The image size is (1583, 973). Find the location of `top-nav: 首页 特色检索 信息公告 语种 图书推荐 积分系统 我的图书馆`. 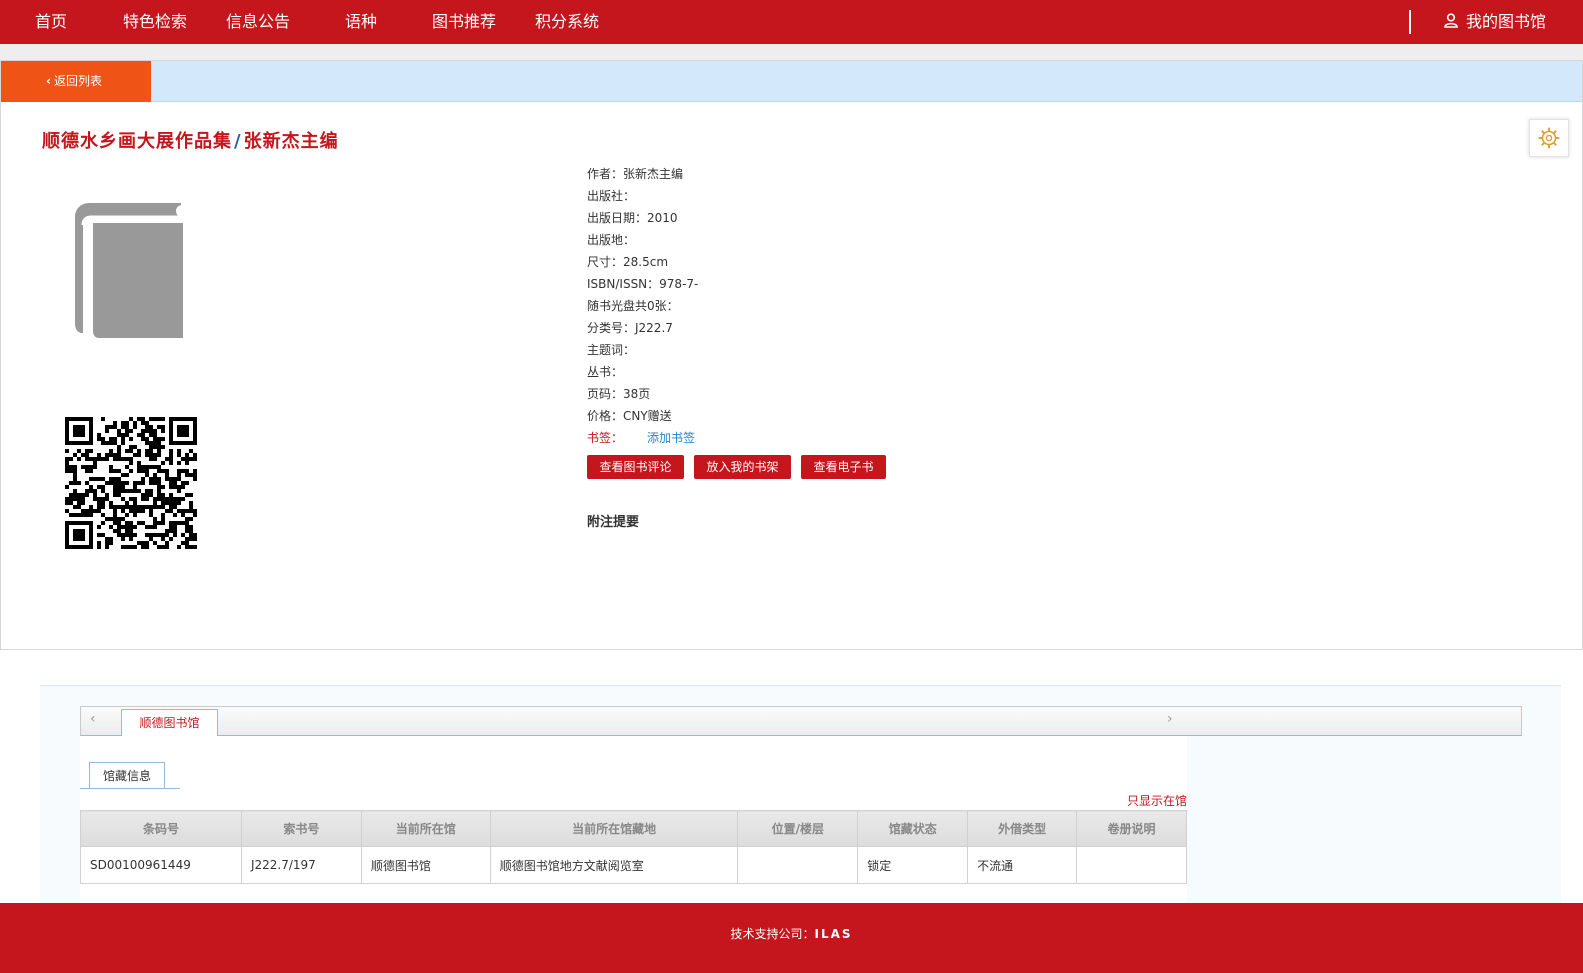

top-nav: 首页 特色检索 信息公告 语种 图书推荐 积分系统 我的图书馆 is located at coordinates (791, 22).